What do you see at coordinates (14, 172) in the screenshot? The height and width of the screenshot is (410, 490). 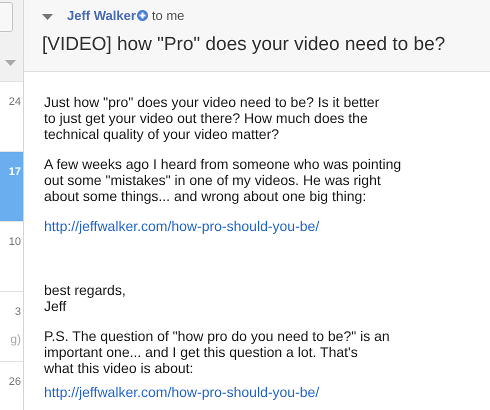 I see `message-time: 17` at bounding box center [14, 172].